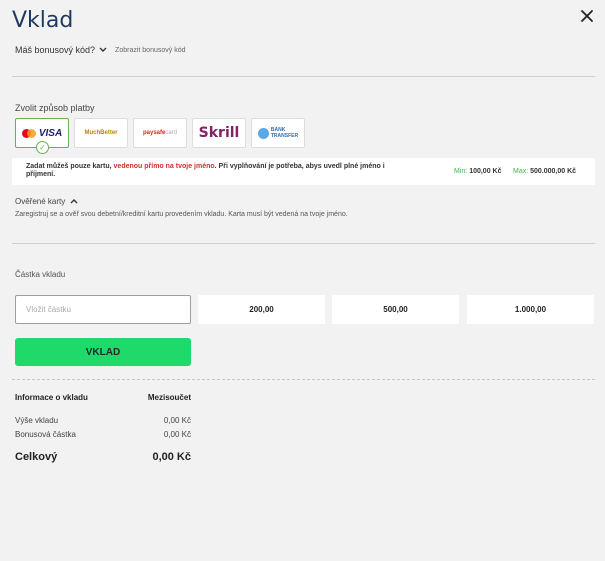 Image resolution: width=605 pixels, height=561 pixels. What do you see at coordinates (55, 108) in the screenshot?
I see `payment-method-label: Zvolit způsob platby` at bounding box center [55, 108].